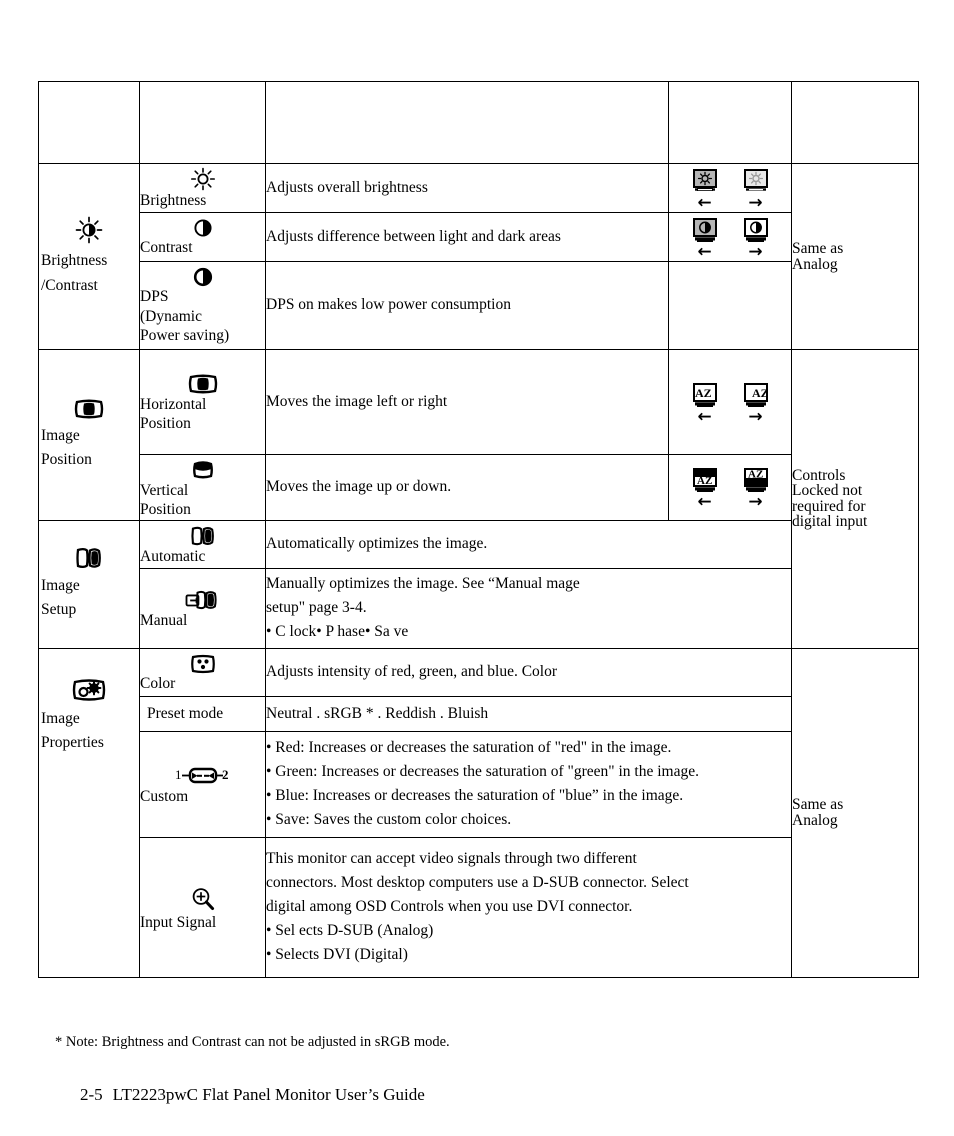  Describe the element at coordinates (74, 261) in the screenshot. I see `category-label-line1: Brightness` at that location.